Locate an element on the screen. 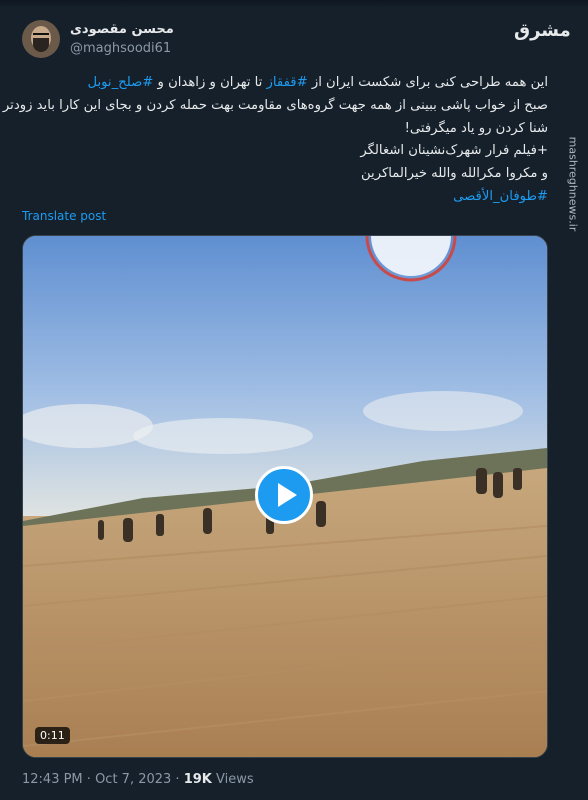  views-label: Views is located at coordinates (232, 779).